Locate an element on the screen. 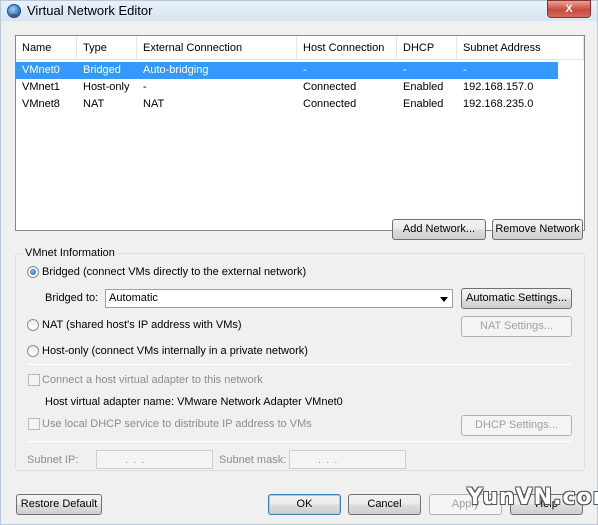 The width and height of the screenshot is (598, 525). cell-type: NAT is located at coordinates (94, 104).